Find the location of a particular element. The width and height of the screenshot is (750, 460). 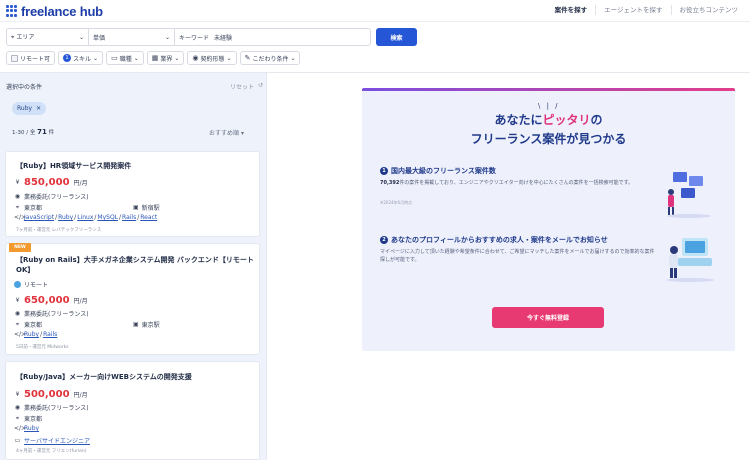

price-row: ¥ 850,000 円/月 is located at coordinates (51, 182).